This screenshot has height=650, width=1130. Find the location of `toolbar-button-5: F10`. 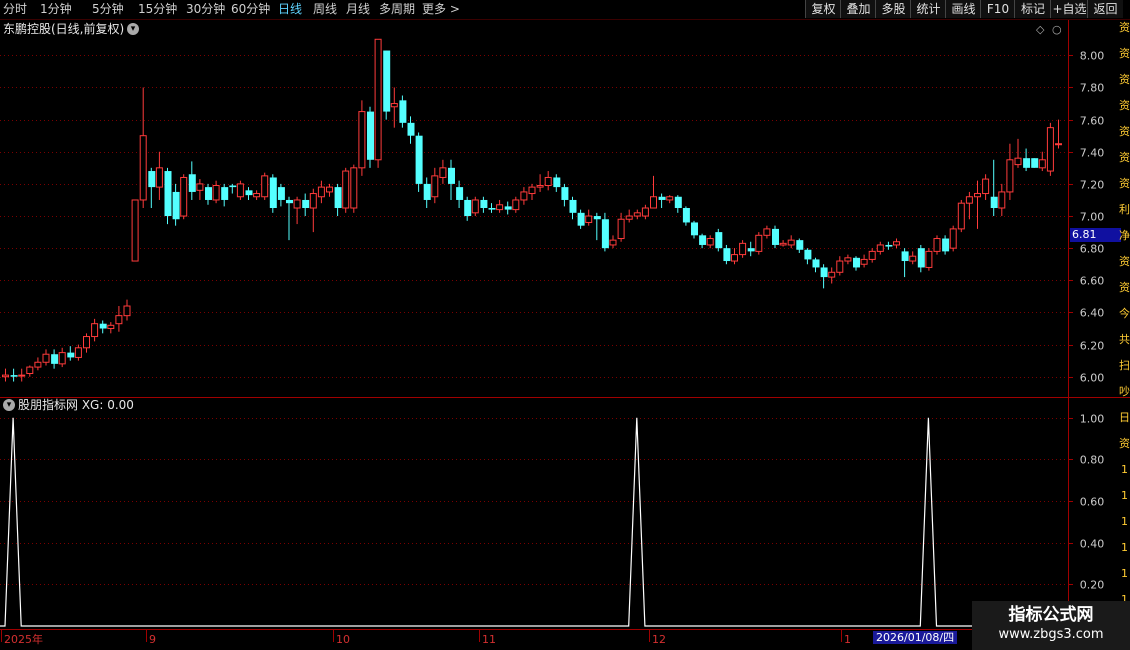

toolbar-button-5: F10 is located at coordinates (997, 9).